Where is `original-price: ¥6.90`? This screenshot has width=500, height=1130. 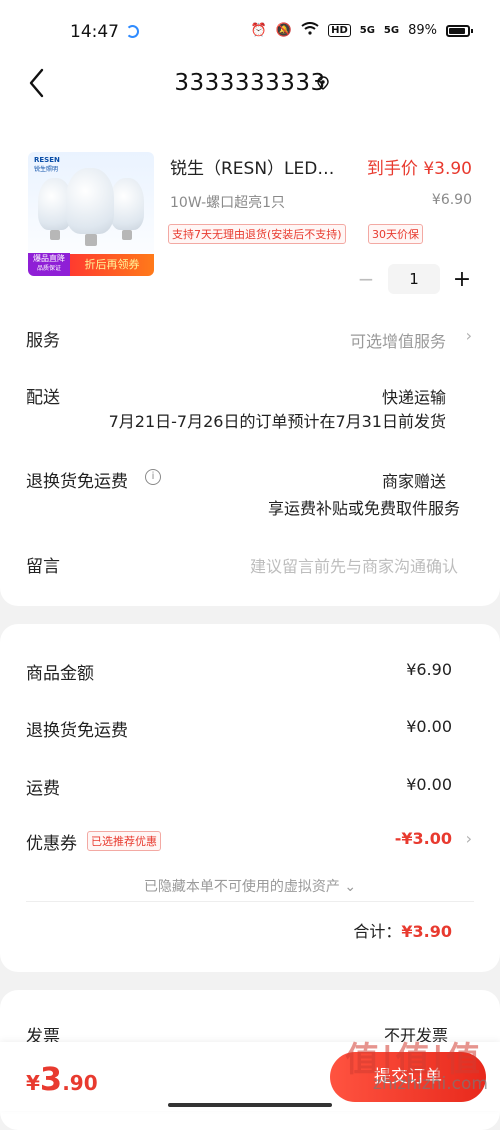 original-price: ¥6.90 is located at coordinates (451, 200).